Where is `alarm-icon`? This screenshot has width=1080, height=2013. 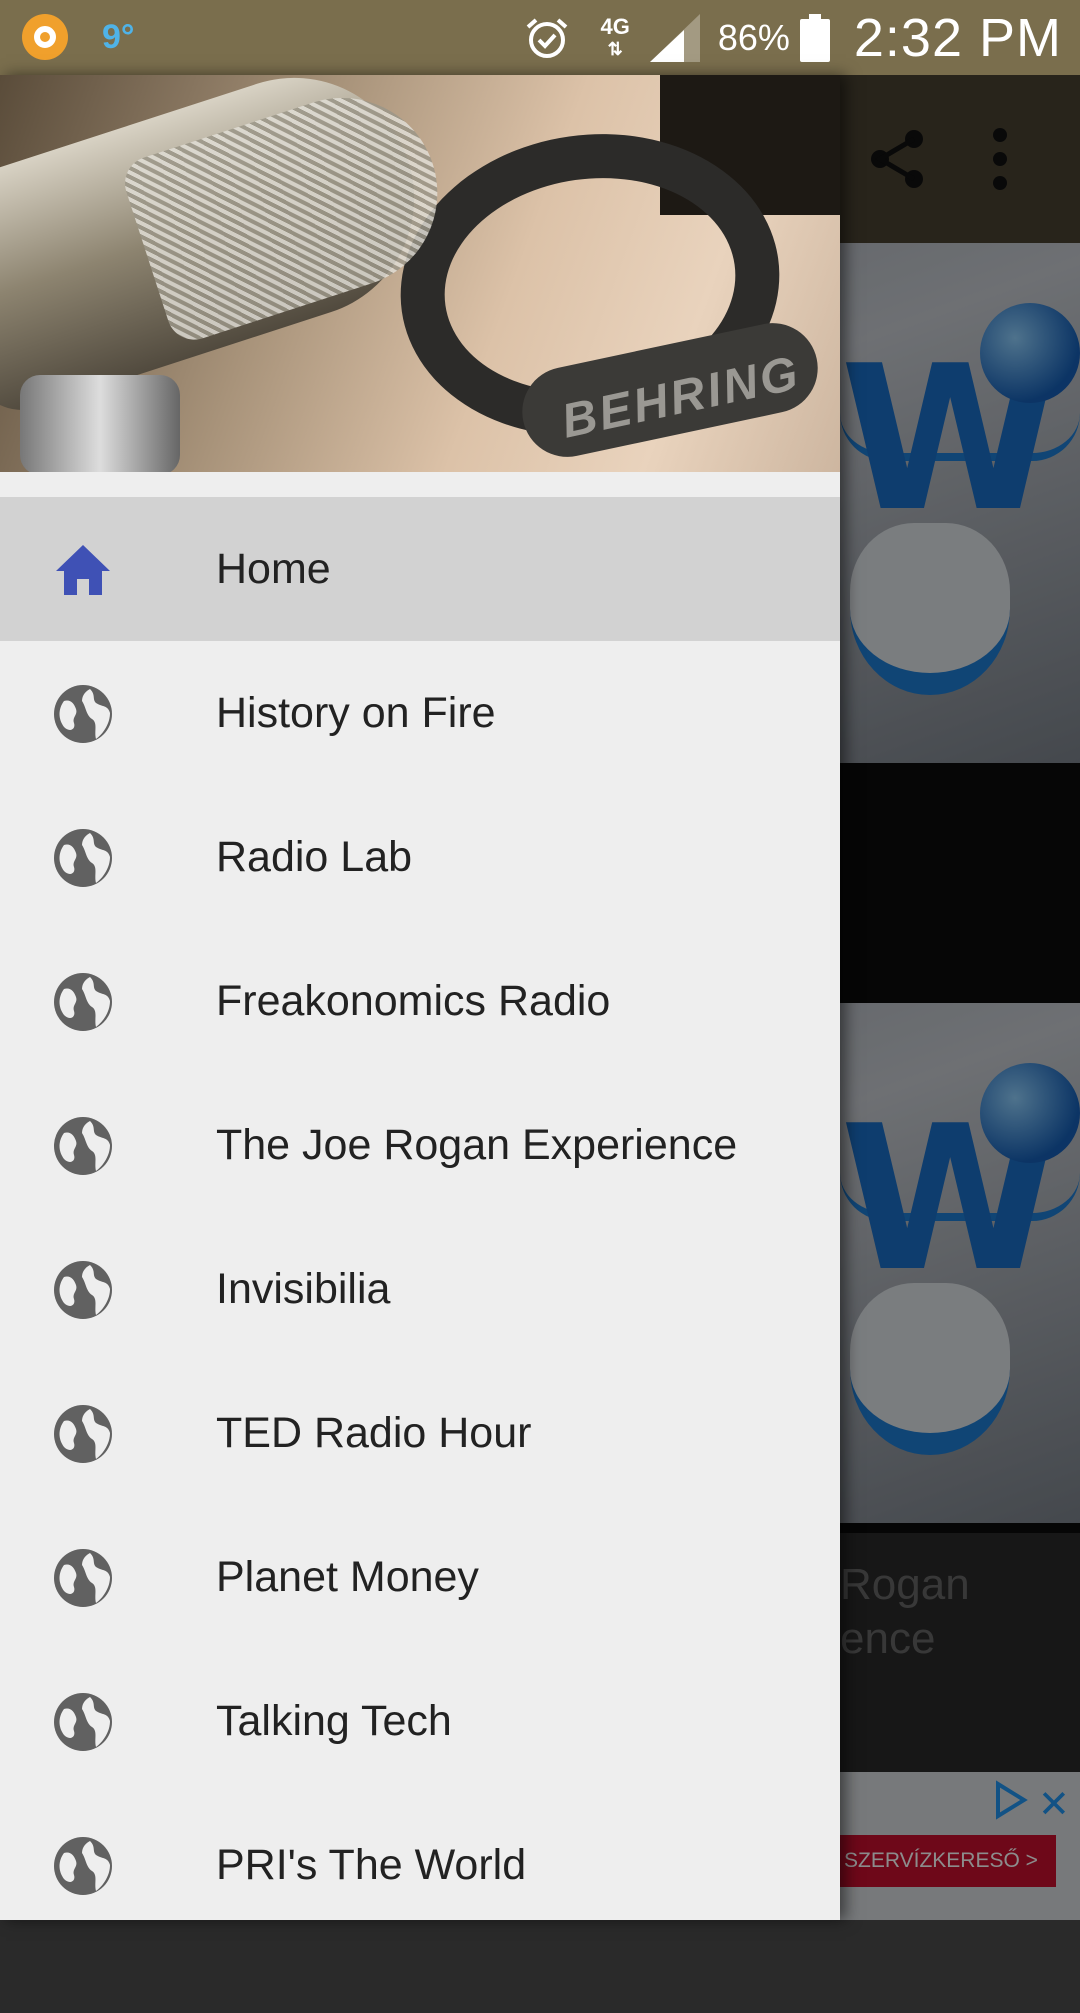
alarm-icon is located at coordinates (547, 37).